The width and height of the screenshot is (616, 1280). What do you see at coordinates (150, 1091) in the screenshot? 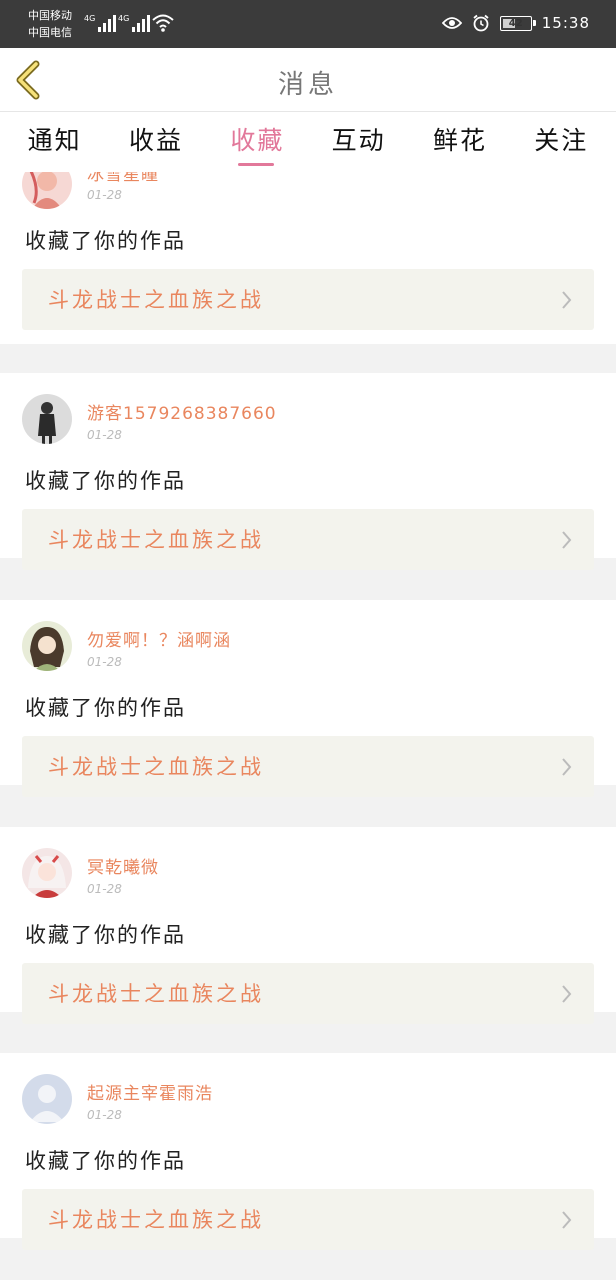
I see `username: 起源主宰霍雨浩` at bounding box center [150, 1091].